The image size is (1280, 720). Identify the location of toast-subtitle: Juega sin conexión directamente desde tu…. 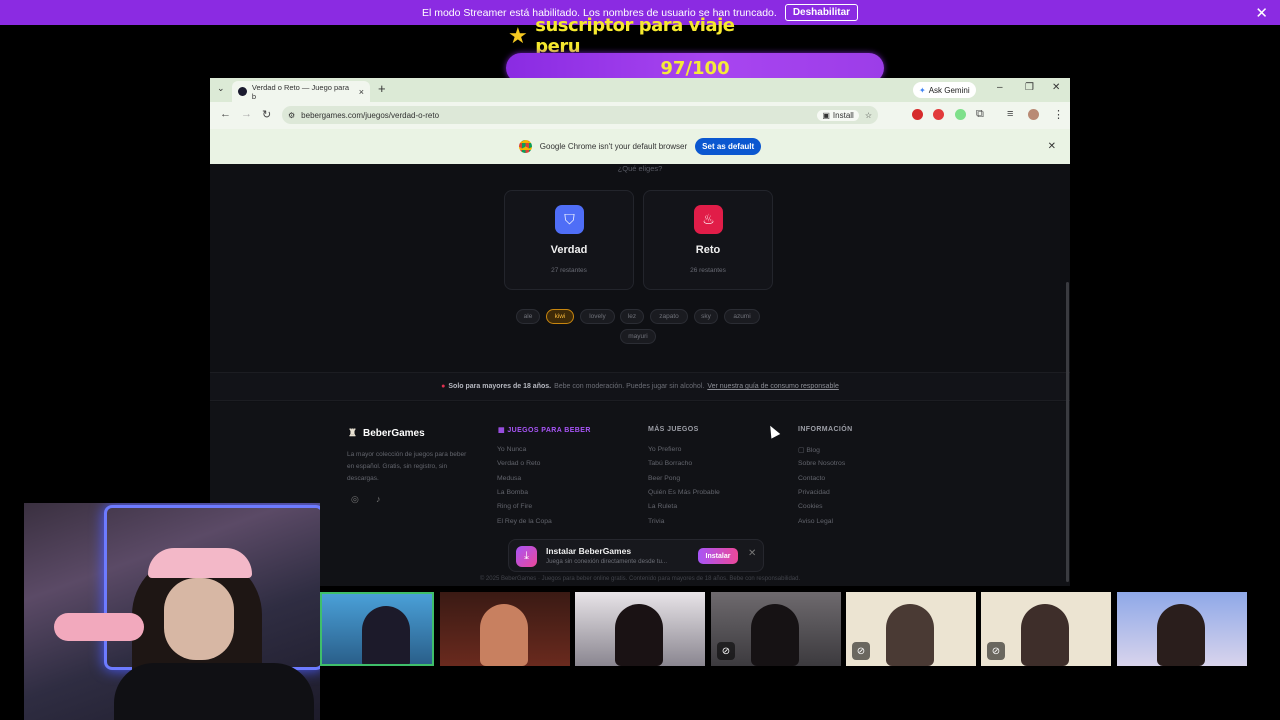
(607, 561).